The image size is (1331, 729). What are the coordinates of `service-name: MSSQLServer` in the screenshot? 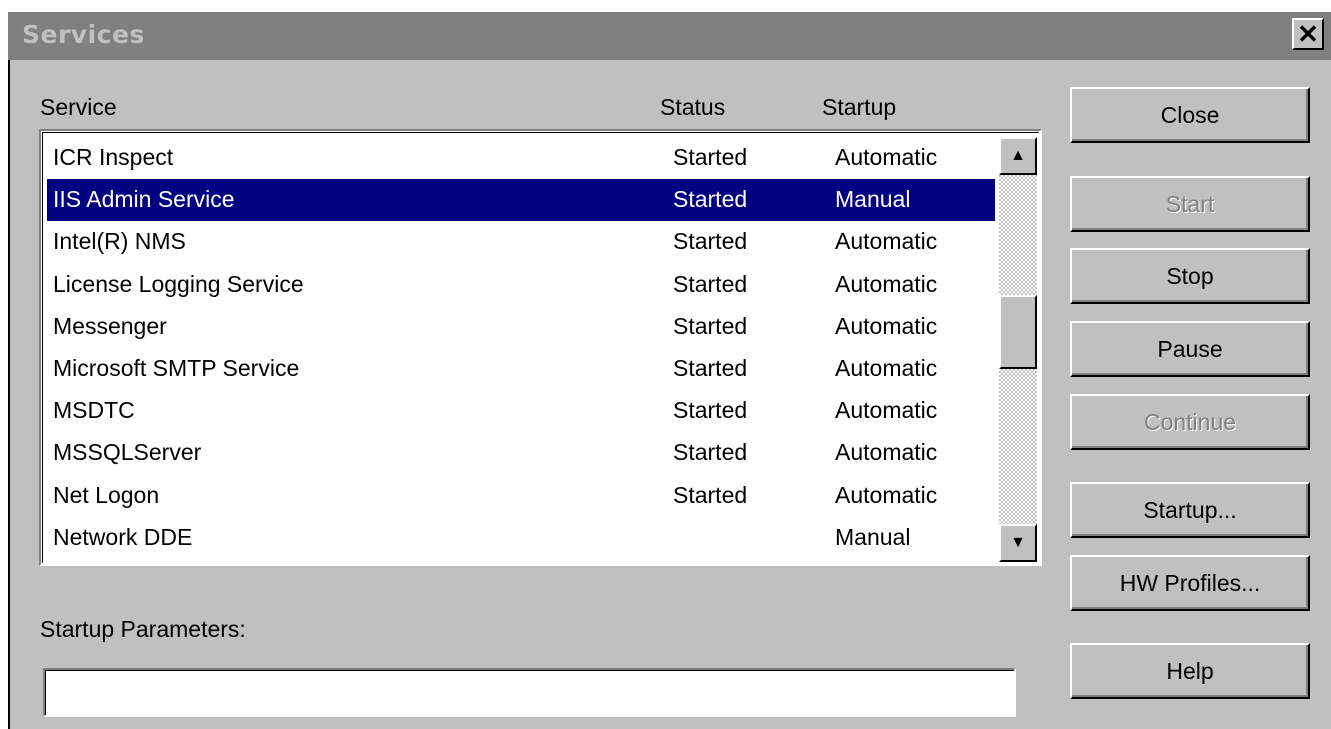 It's located at (127, 452).